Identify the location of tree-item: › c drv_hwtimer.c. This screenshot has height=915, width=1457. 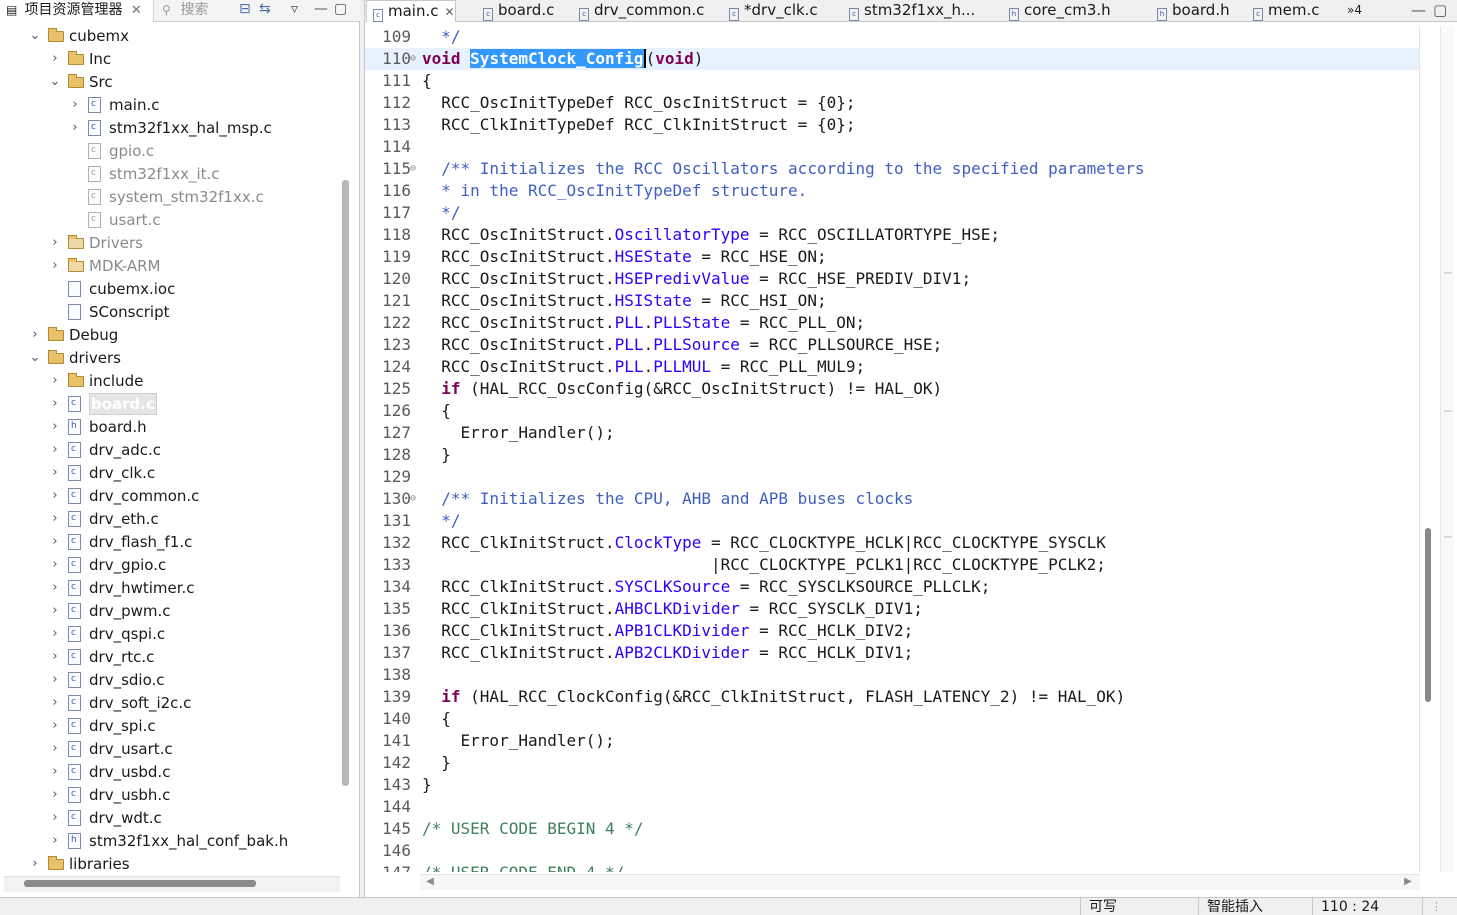
(170, 588).